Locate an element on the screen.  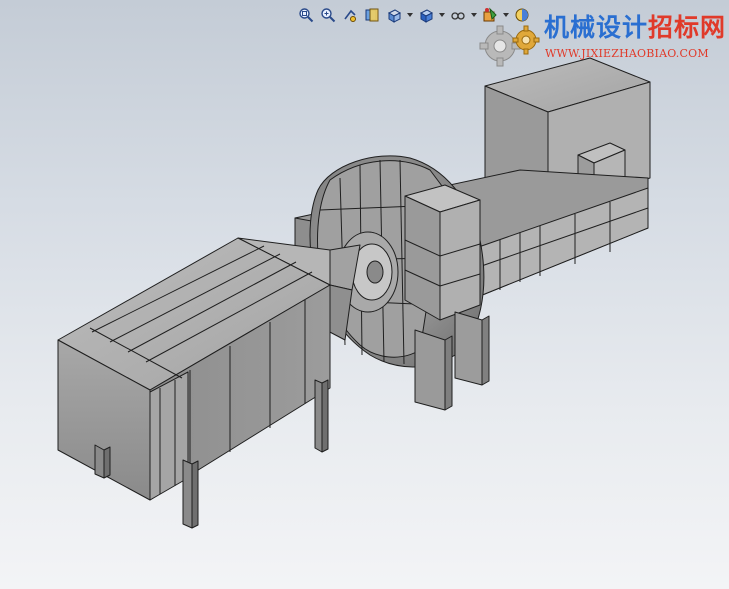
section-view-button is located at coordinates (372, 15).